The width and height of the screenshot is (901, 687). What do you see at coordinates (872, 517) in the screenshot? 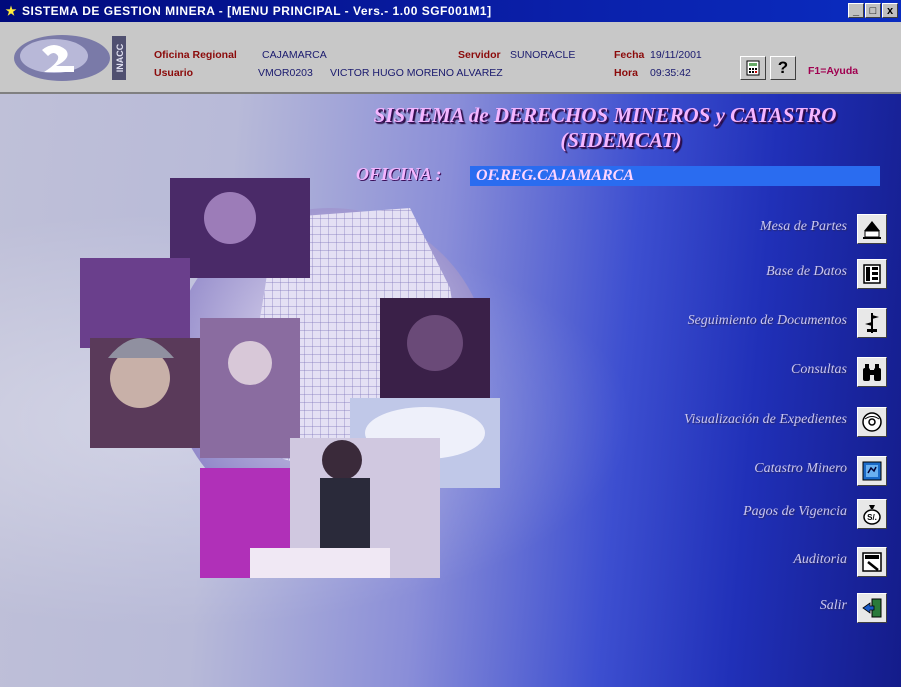
I see `svg-text: S/.` at bounding box center [872, 517].